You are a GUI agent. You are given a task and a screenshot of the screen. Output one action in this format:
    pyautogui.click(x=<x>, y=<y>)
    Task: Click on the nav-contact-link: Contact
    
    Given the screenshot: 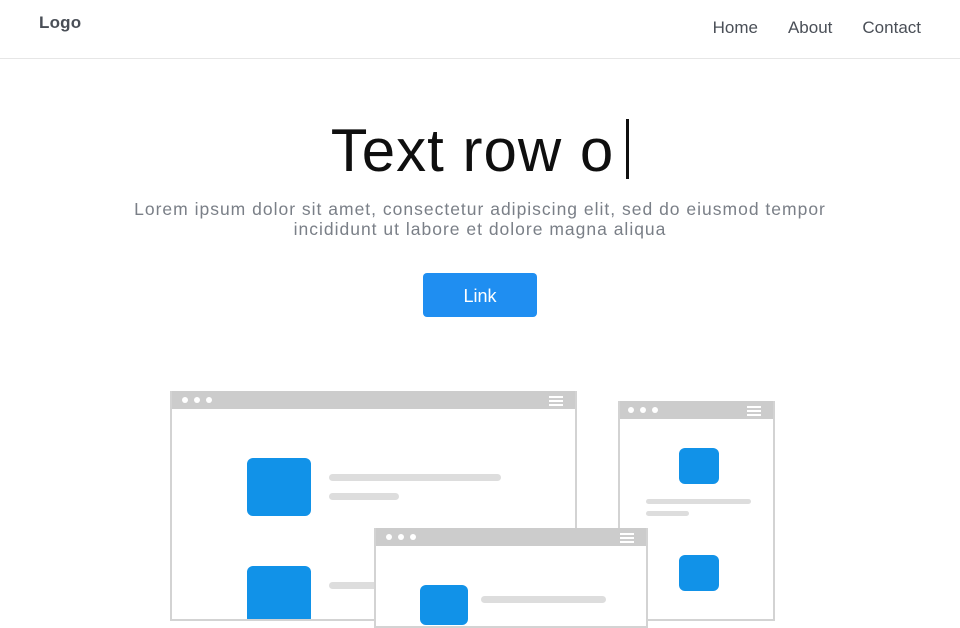 What is the action you would take?
    pyautogui.click(x=891, y=28)
    